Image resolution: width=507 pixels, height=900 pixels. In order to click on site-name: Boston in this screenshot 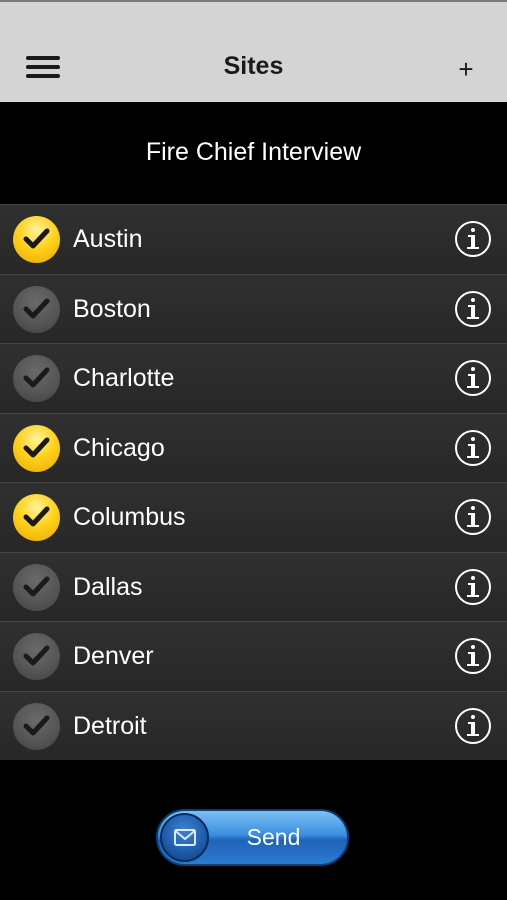, I will do `click(112, 308)`.